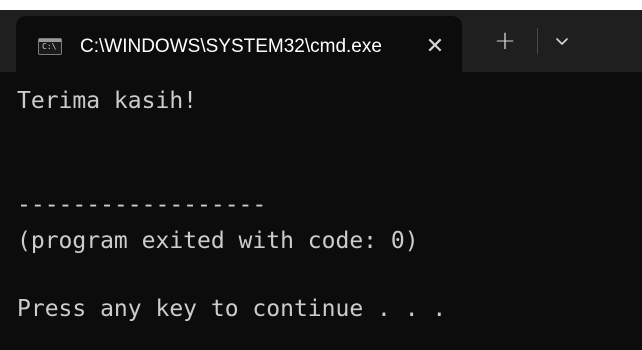 Image resolution: width=642 pixels, height=350 pixels. What do you see at coordinates (562, 41) in the screenshot?
I see `chevron-down-icon` at bounding box center [562, 41].